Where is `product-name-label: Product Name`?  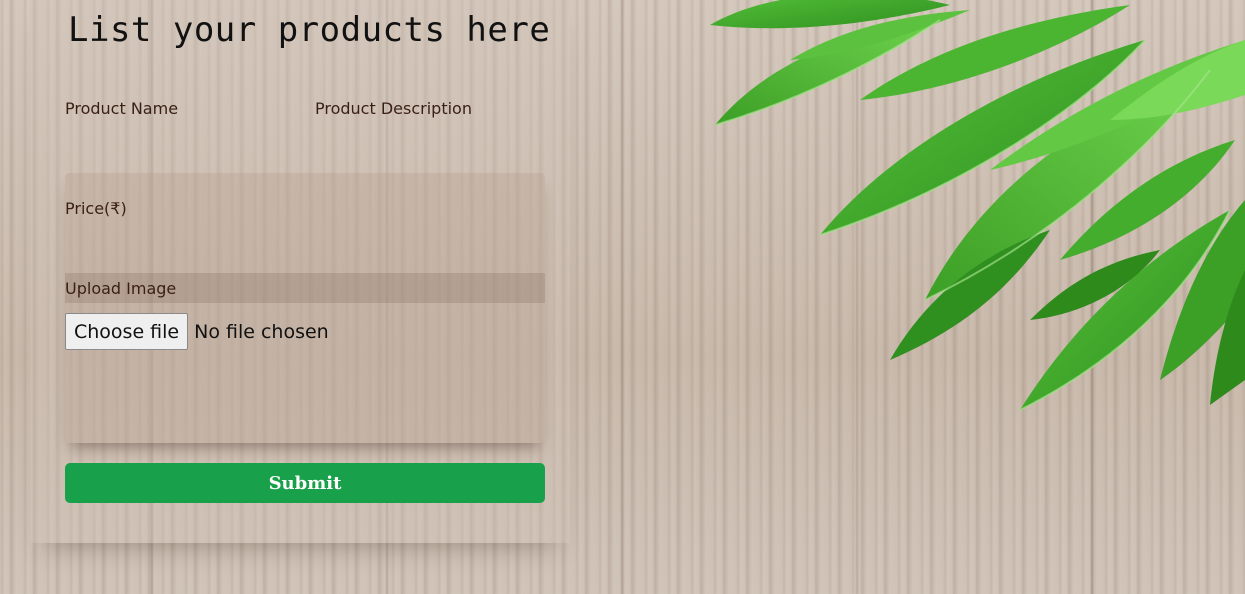 product-name-label: Product Name is located at coordinates (122, 108).